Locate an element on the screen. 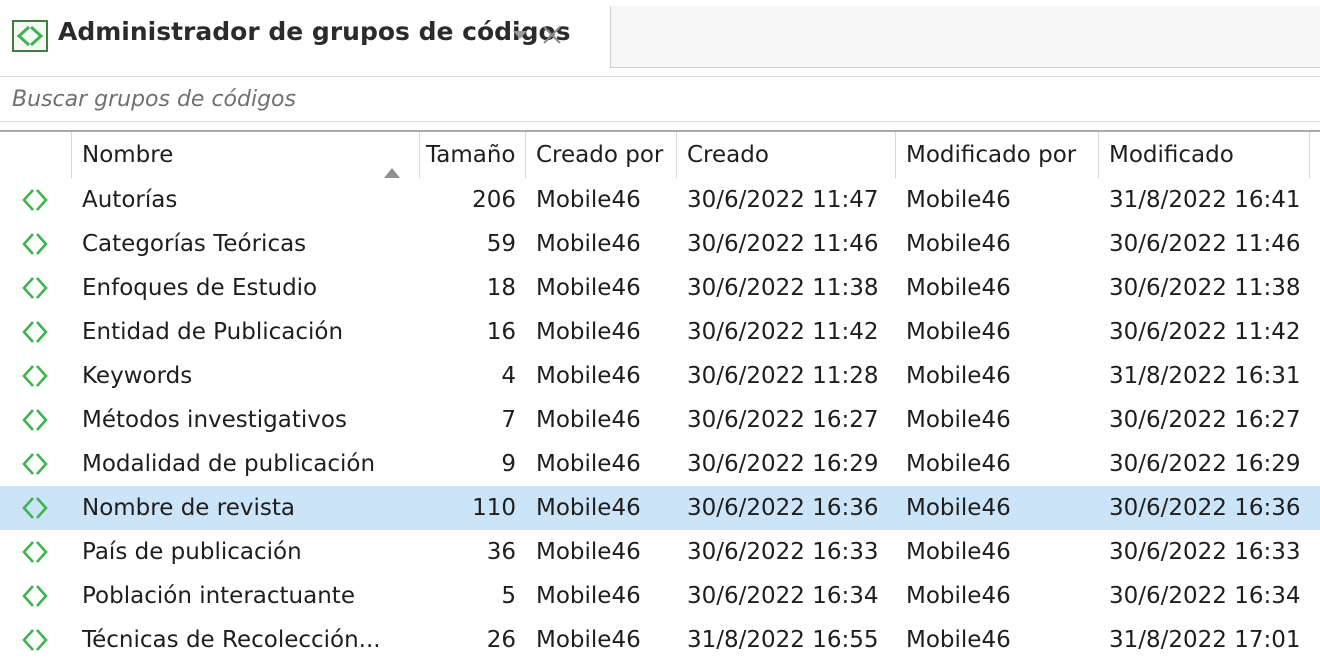  cell-size: 4 is located at coordinates (508, 376).